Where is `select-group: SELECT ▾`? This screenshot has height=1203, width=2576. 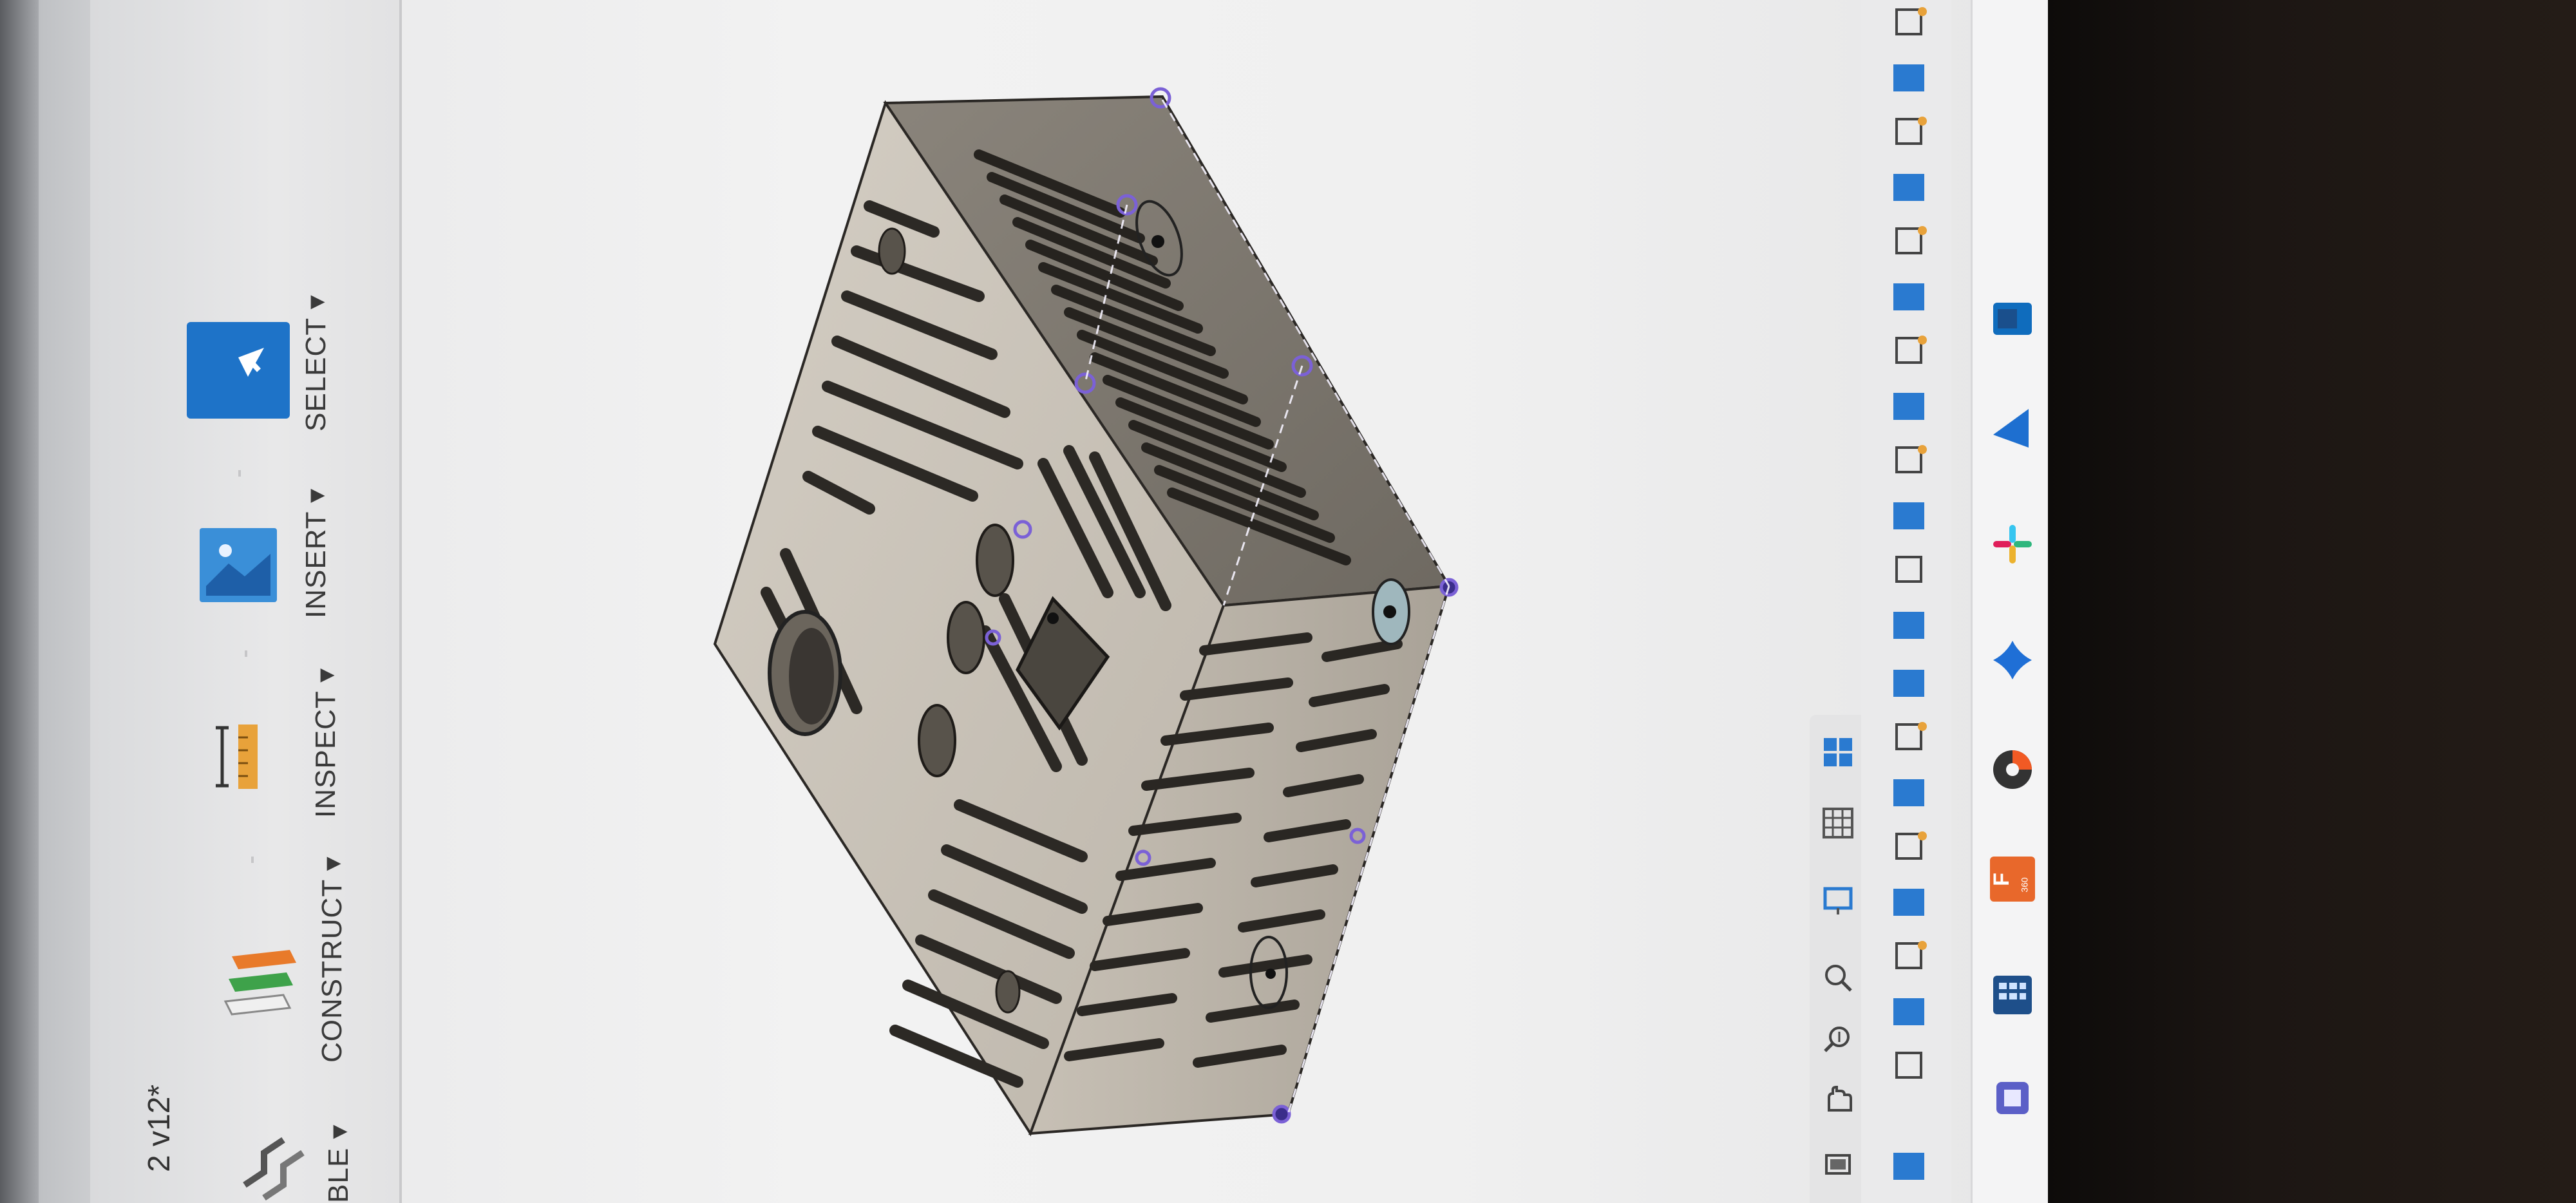 select-group: SELECT ▾ is located at coordinates (259, 375).